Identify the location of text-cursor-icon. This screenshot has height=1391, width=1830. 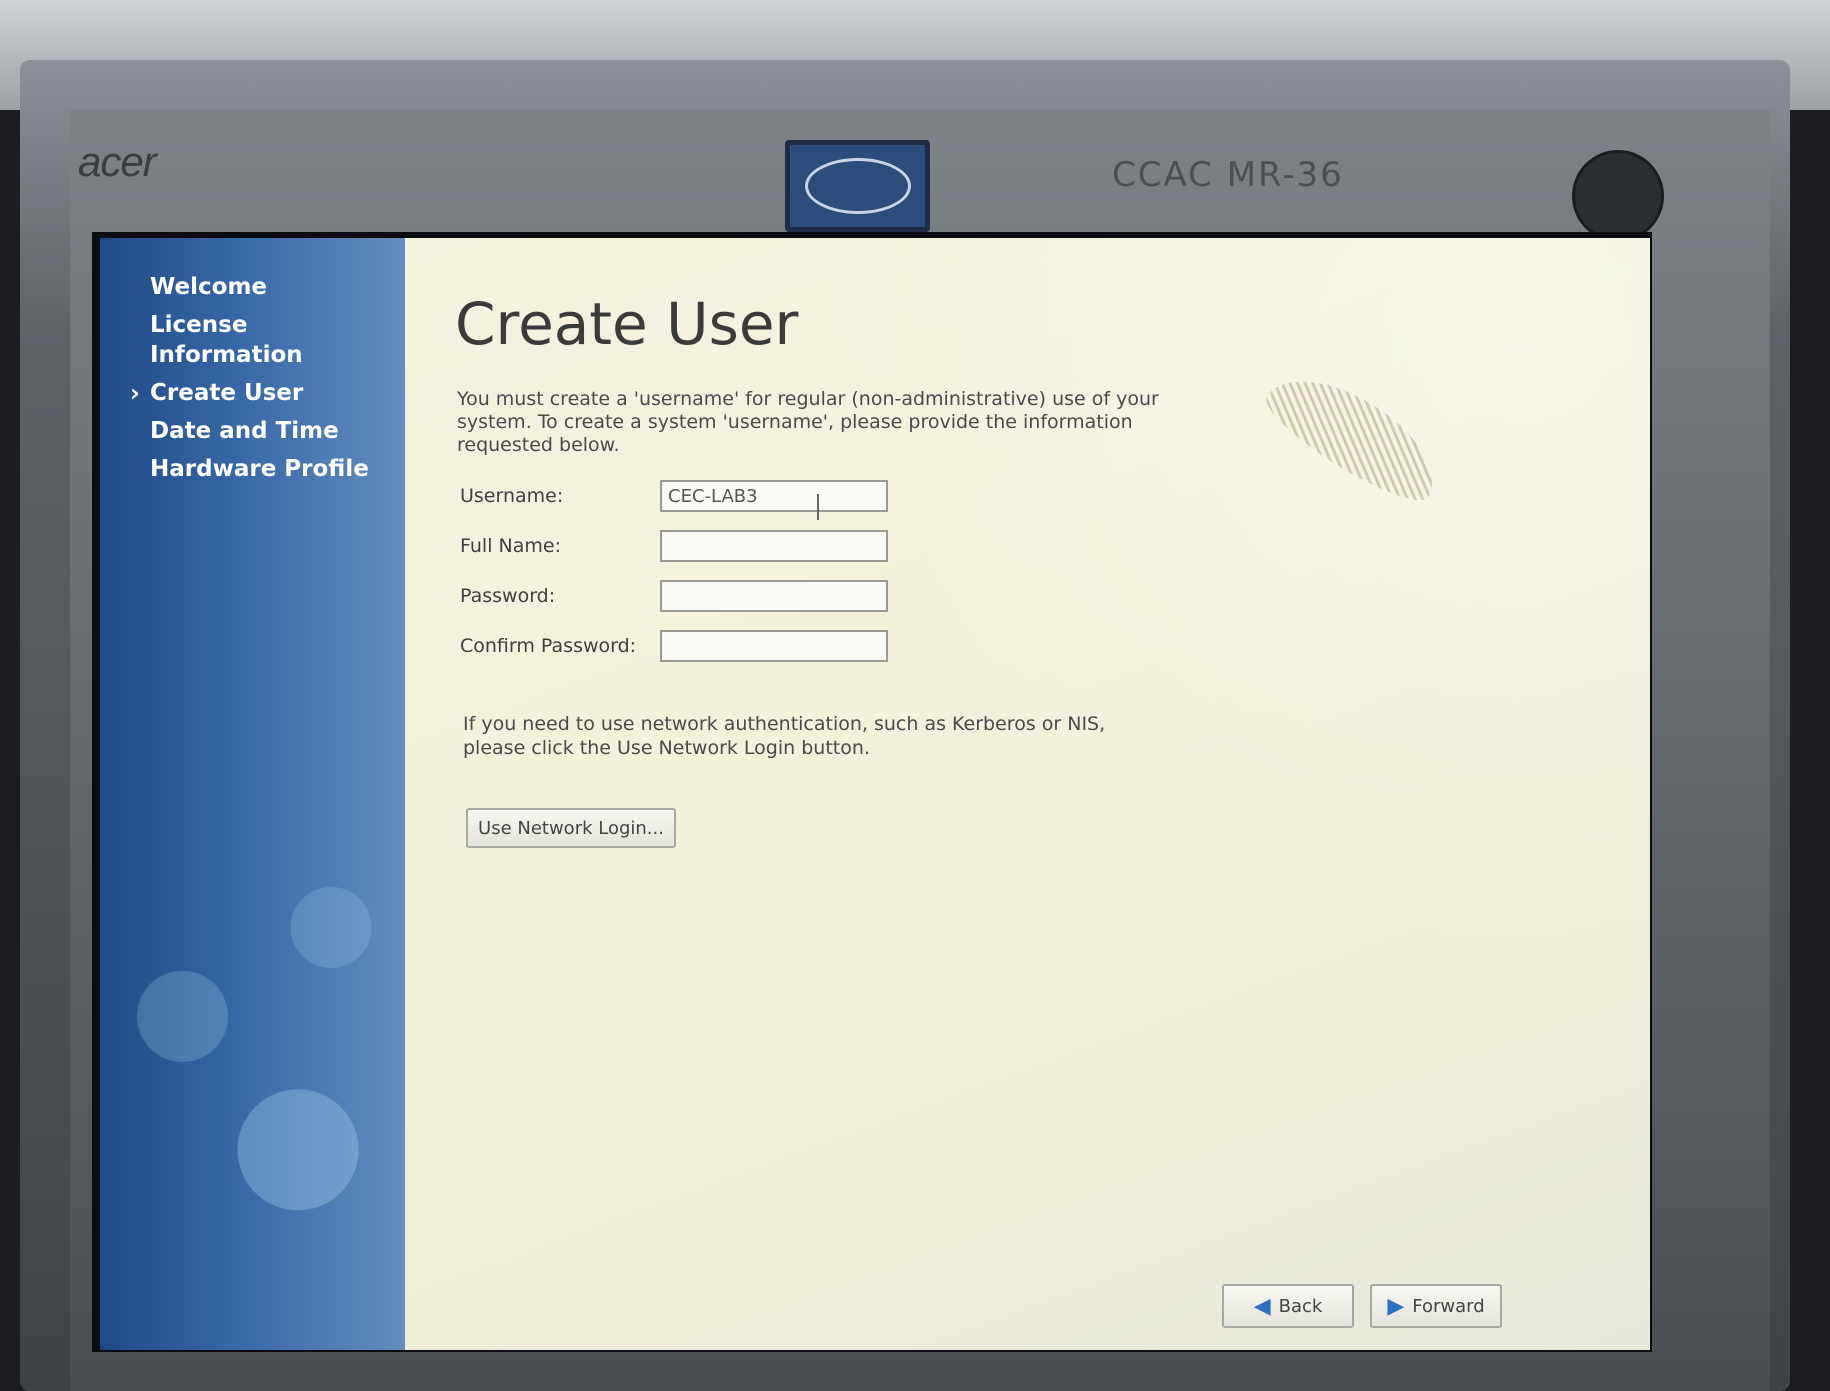
(818, 507).